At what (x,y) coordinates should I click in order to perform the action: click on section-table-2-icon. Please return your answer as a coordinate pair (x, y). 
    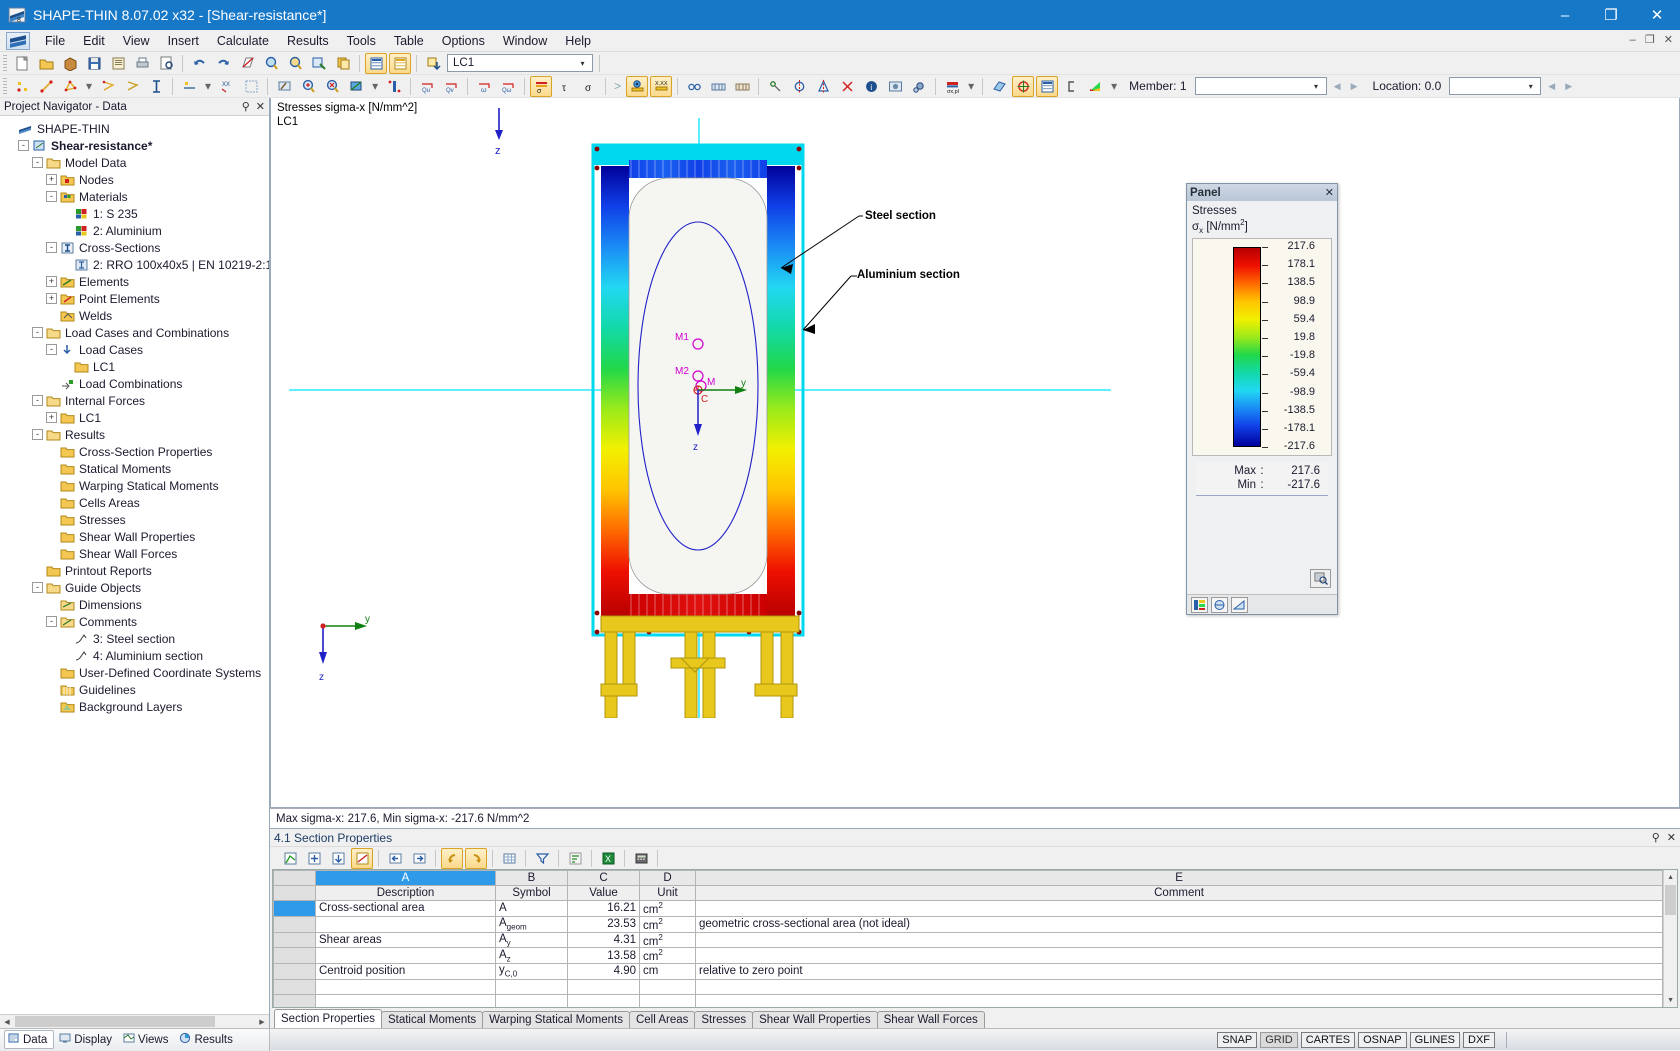
    Looking at the image, I should click on (742, 86).